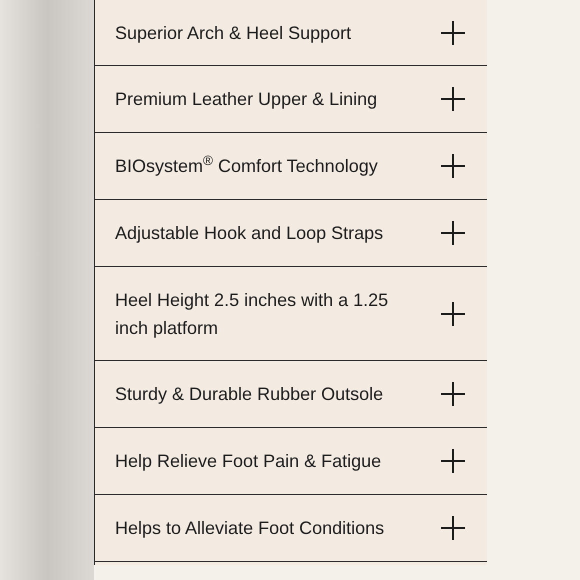 Image resolution: width=580 pixels, height=580 pixels. Describe the element at coordinates (250, 528) in the screenshot. I see `item-label: Helps to Alleviate Foot Conditions` at that location.